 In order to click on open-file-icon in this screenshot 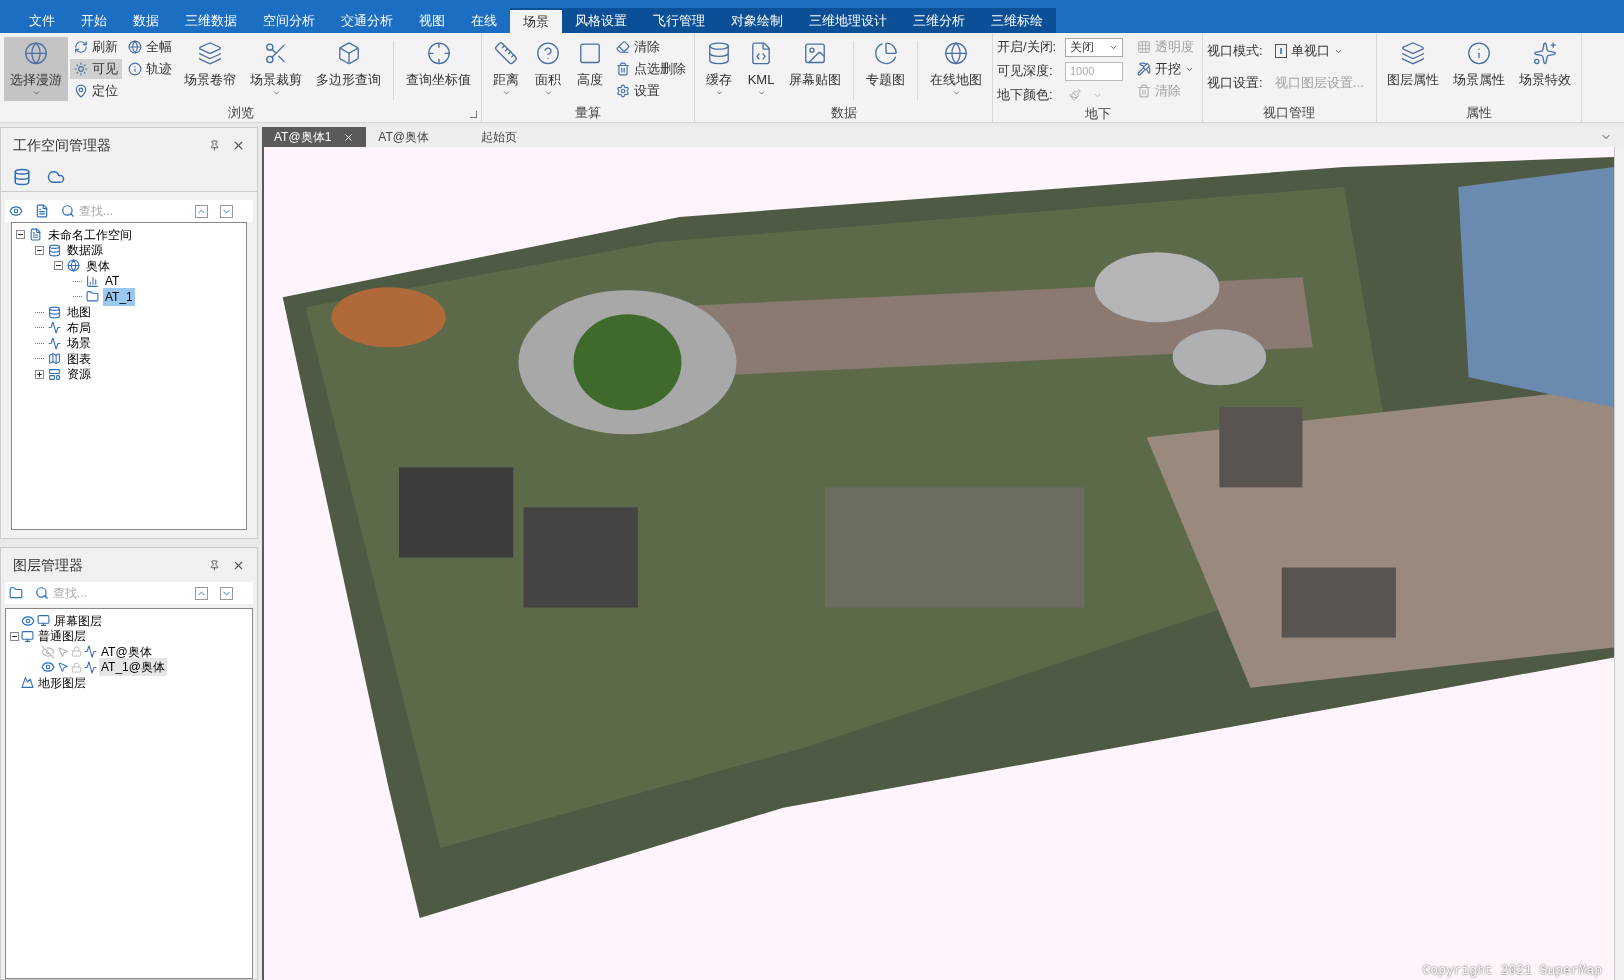, I will do `click(42, 211)`.